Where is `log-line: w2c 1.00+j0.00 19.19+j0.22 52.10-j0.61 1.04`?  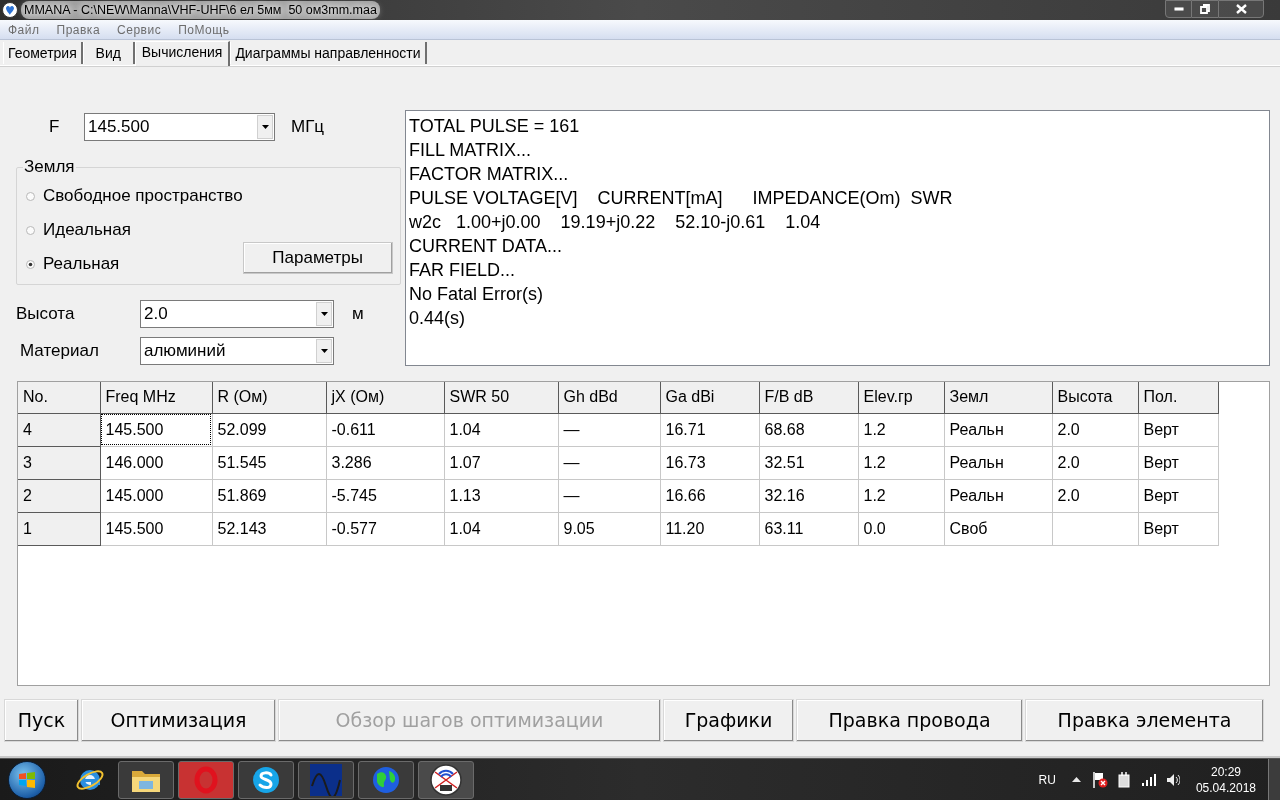 log-line: w2c 1.00+j0.00 19.19+j0.22 52.10-j0.61 1.04 is located at coordinates (615, 222).